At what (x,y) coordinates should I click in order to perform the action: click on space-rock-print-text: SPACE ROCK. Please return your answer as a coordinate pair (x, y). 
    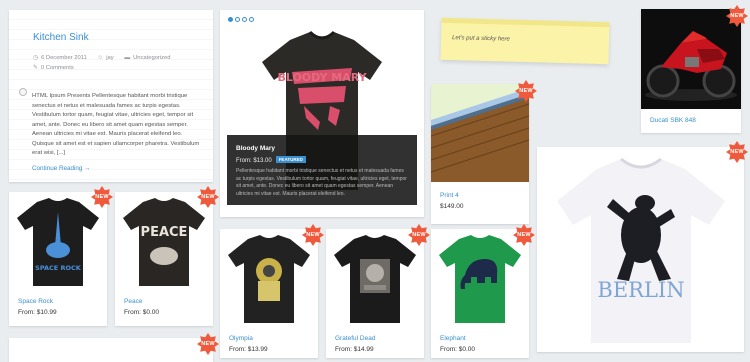
    Looking at the image, I should click on (58, 268).